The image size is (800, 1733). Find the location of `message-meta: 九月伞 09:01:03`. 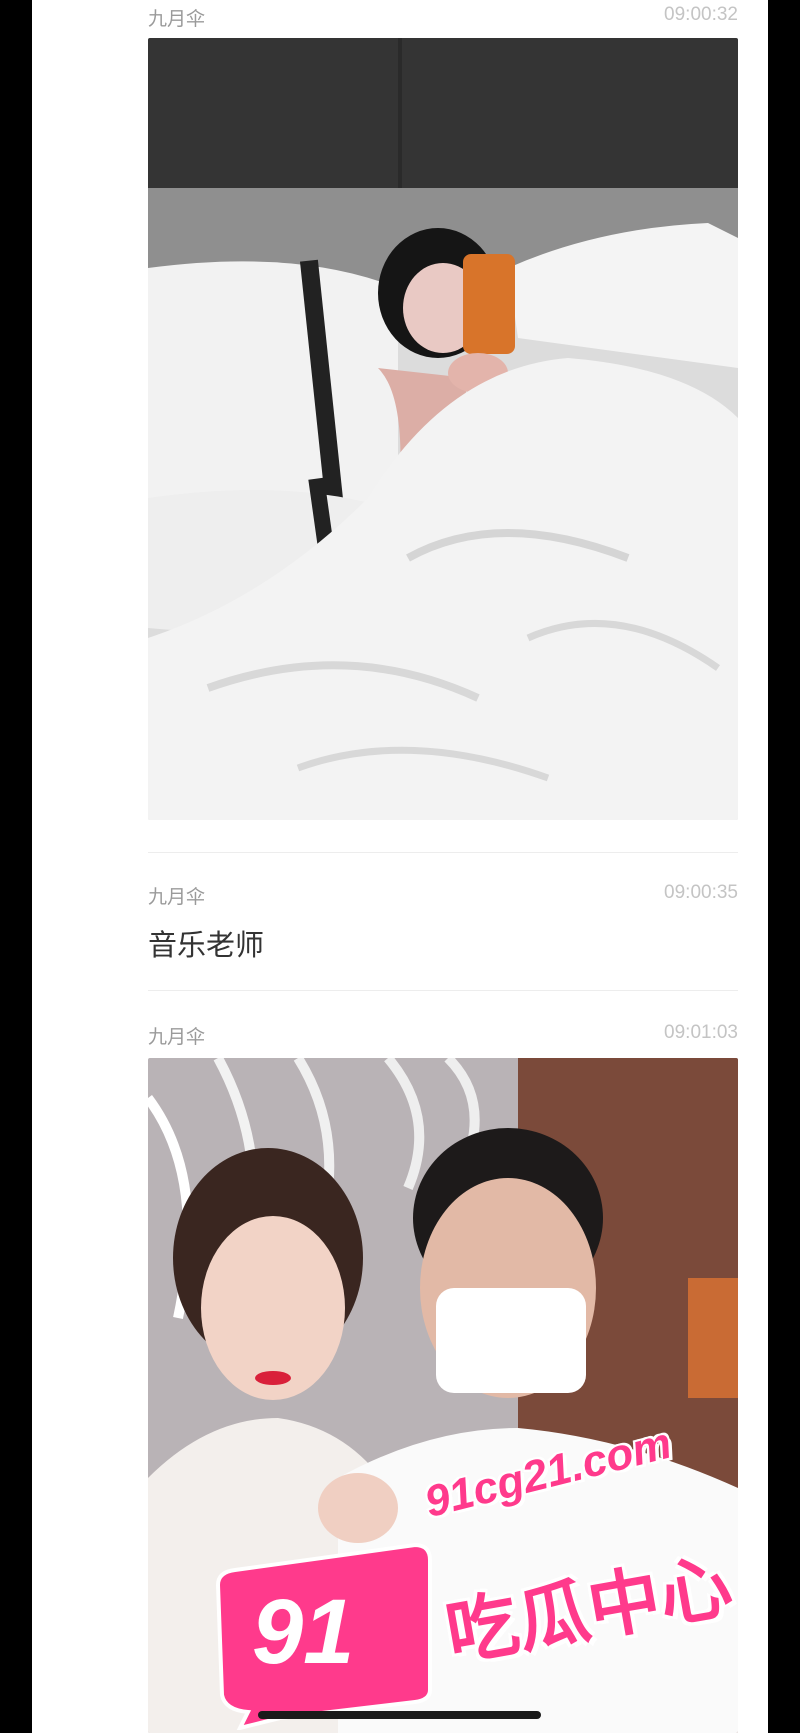

message-meta: 九月伞 09:01:03 is located at coordinates (443, 1036).